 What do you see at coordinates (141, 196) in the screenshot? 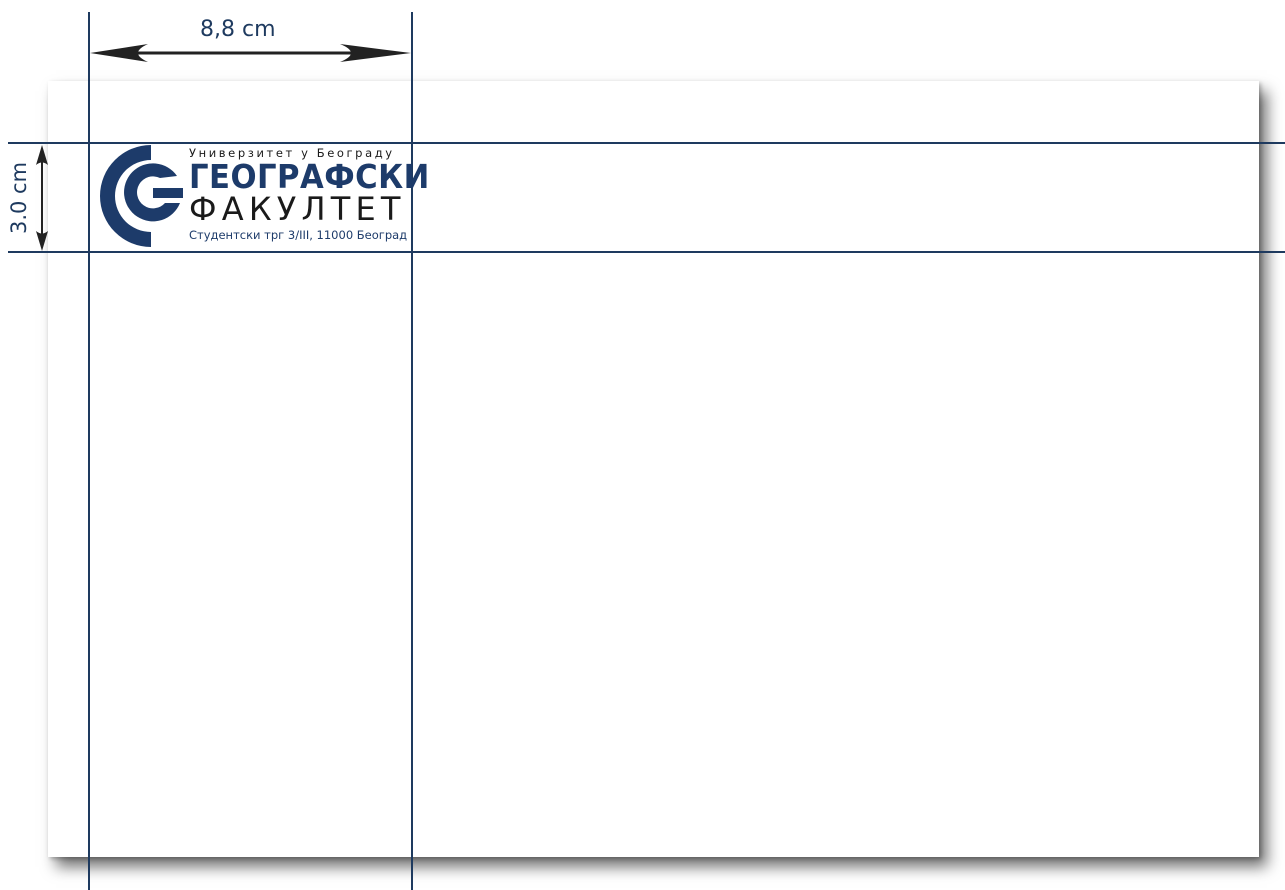
I see `concentric-g-emblem` at bounding box center [141, 196].